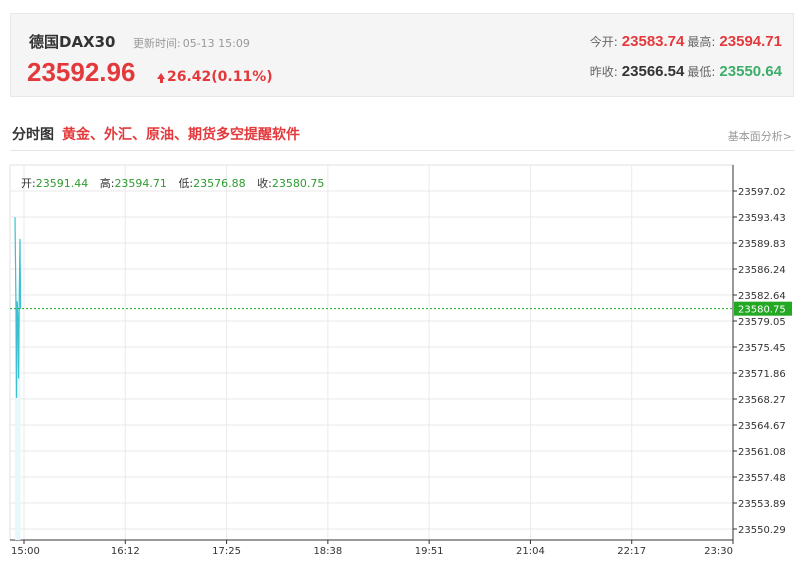 This screenshot has width=800, height=581. What do you see at coordinates (762, 504) in the screenshot?
I see `y-tick-label: 23553.89` at bounding box center [762, 504].